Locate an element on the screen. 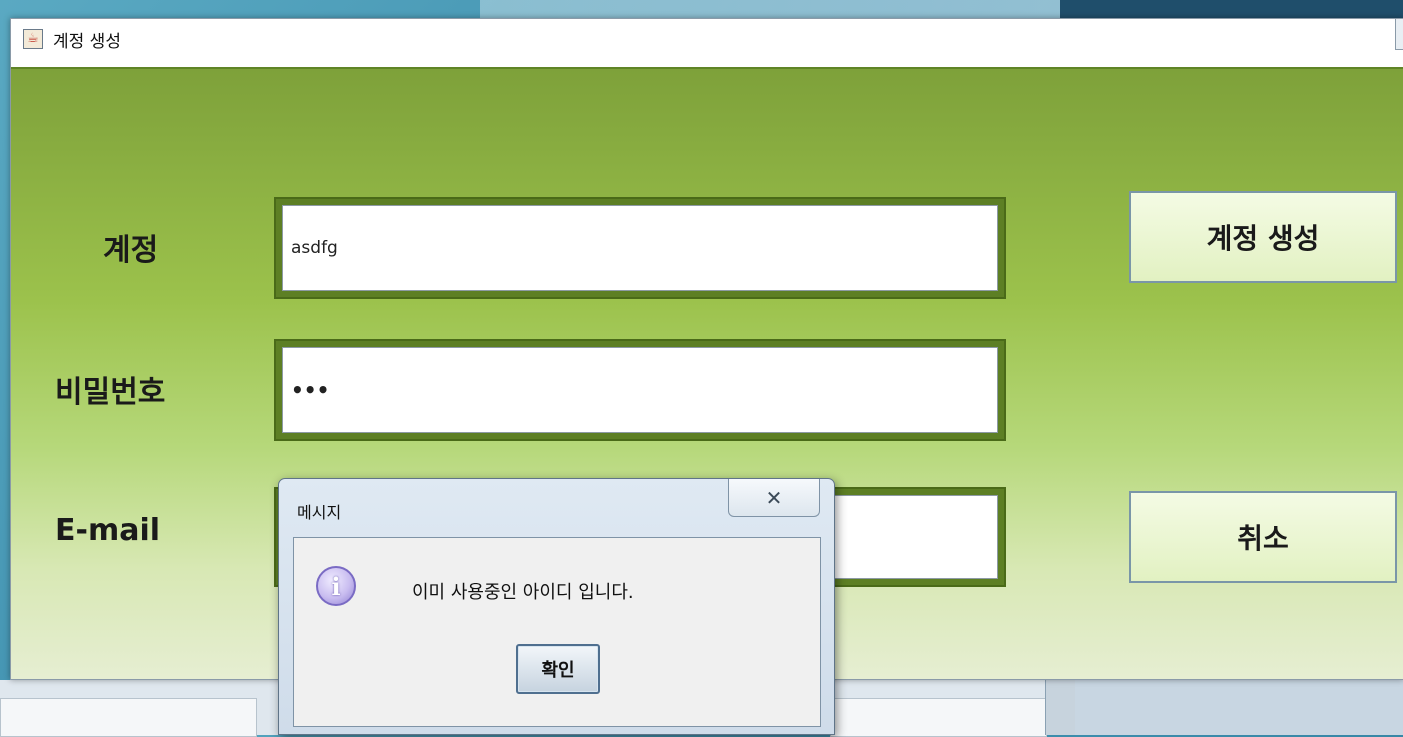 The width and height of the screenshot is (1403, 737). account-input: asdfg is located at coordinates (640, 248).